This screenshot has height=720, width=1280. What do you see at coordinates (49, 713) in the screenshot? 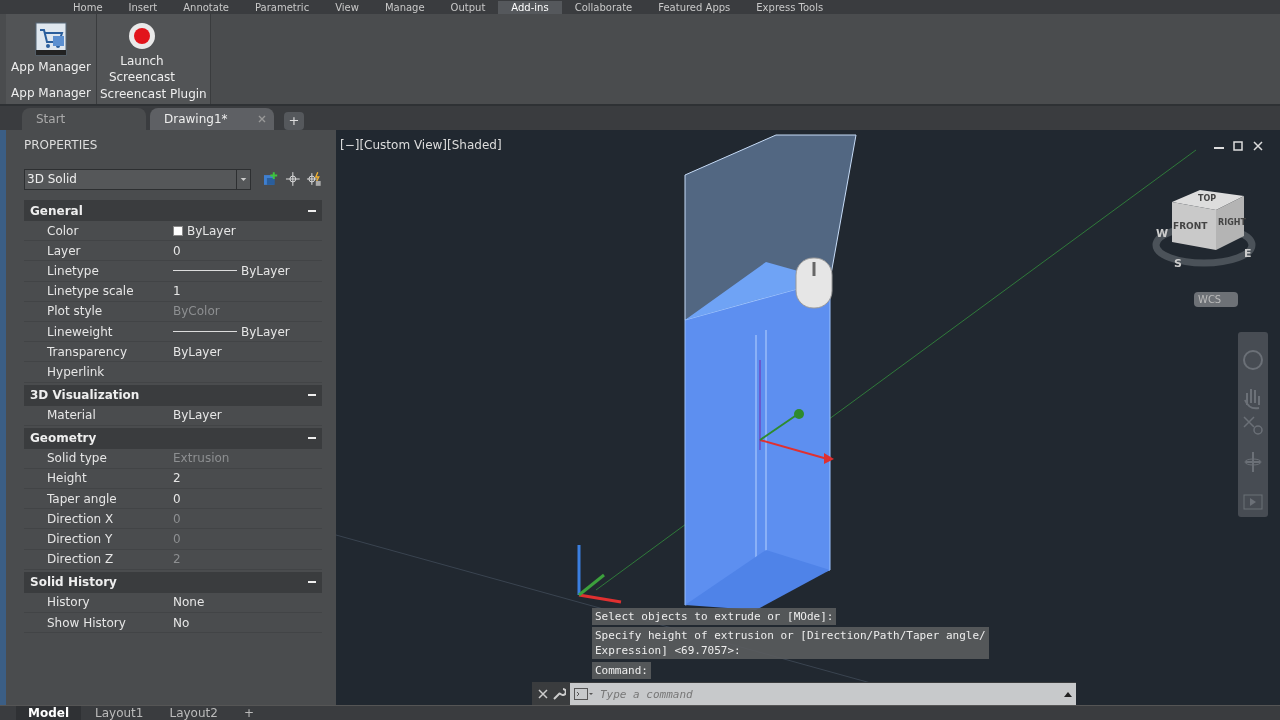
I see `layout-tab: Model` at bounding box center [49, 713].